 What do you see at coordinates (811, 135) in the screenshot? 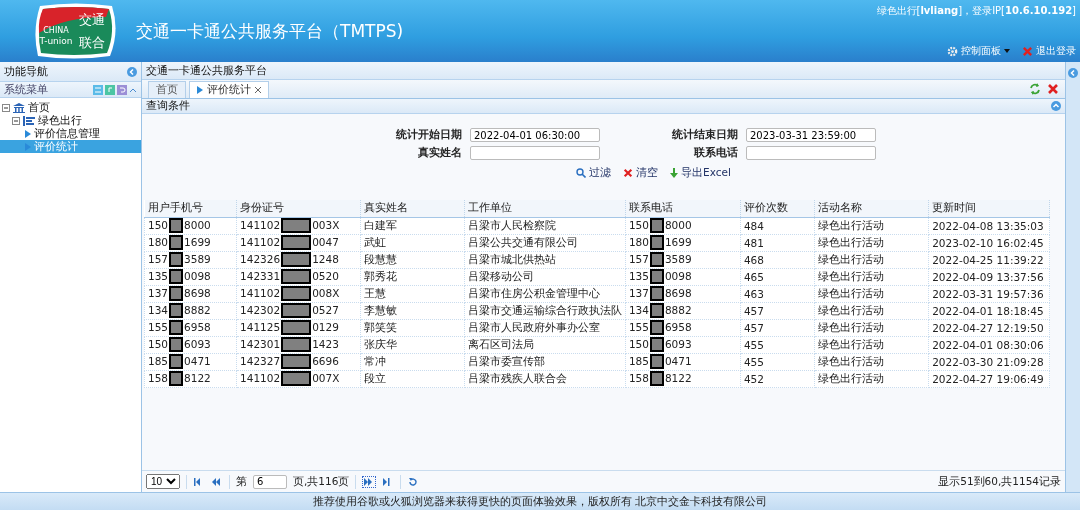
I see `input-field: 2023-03-31 23:59:00` at bounding box center [811, 135].